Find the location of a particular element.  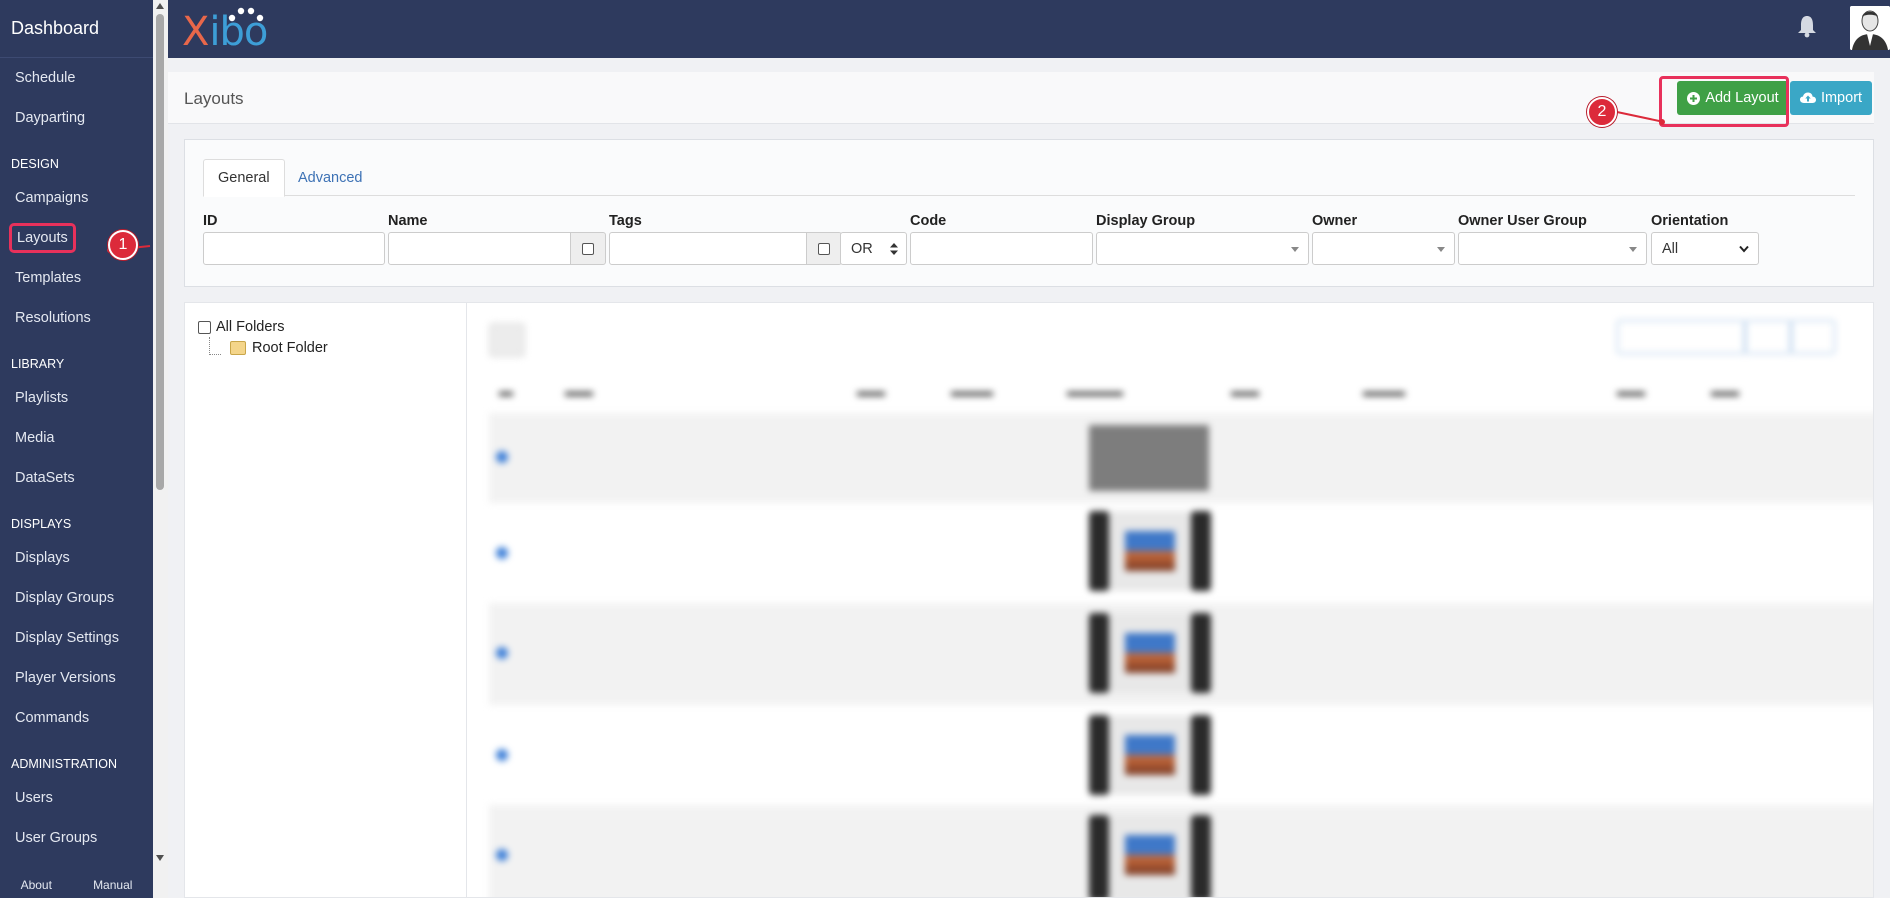

sidebar-item-label: DISPLAYS is located at coordinates (41, 524).